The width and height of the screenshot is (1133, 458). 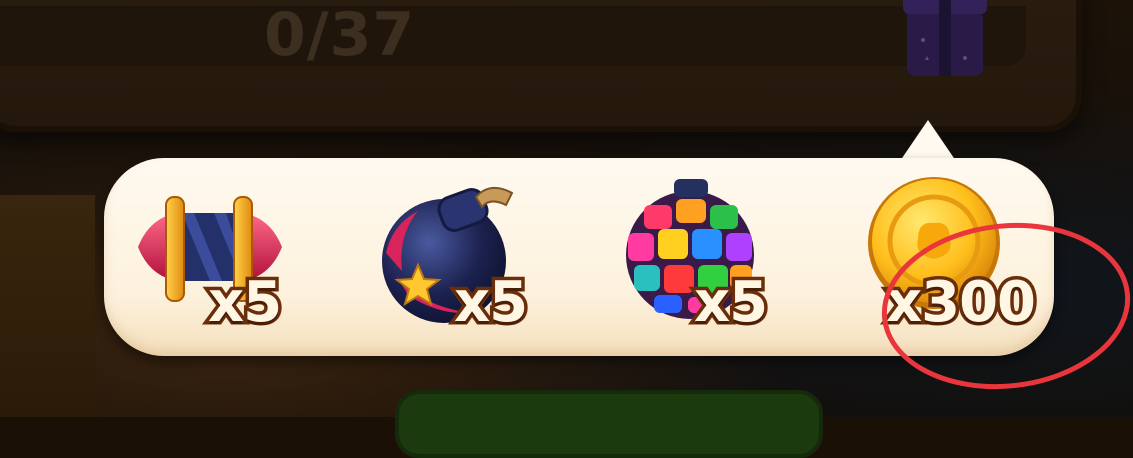 I want to click on reward-item-bomb: x5, so click(x=468, y=260).